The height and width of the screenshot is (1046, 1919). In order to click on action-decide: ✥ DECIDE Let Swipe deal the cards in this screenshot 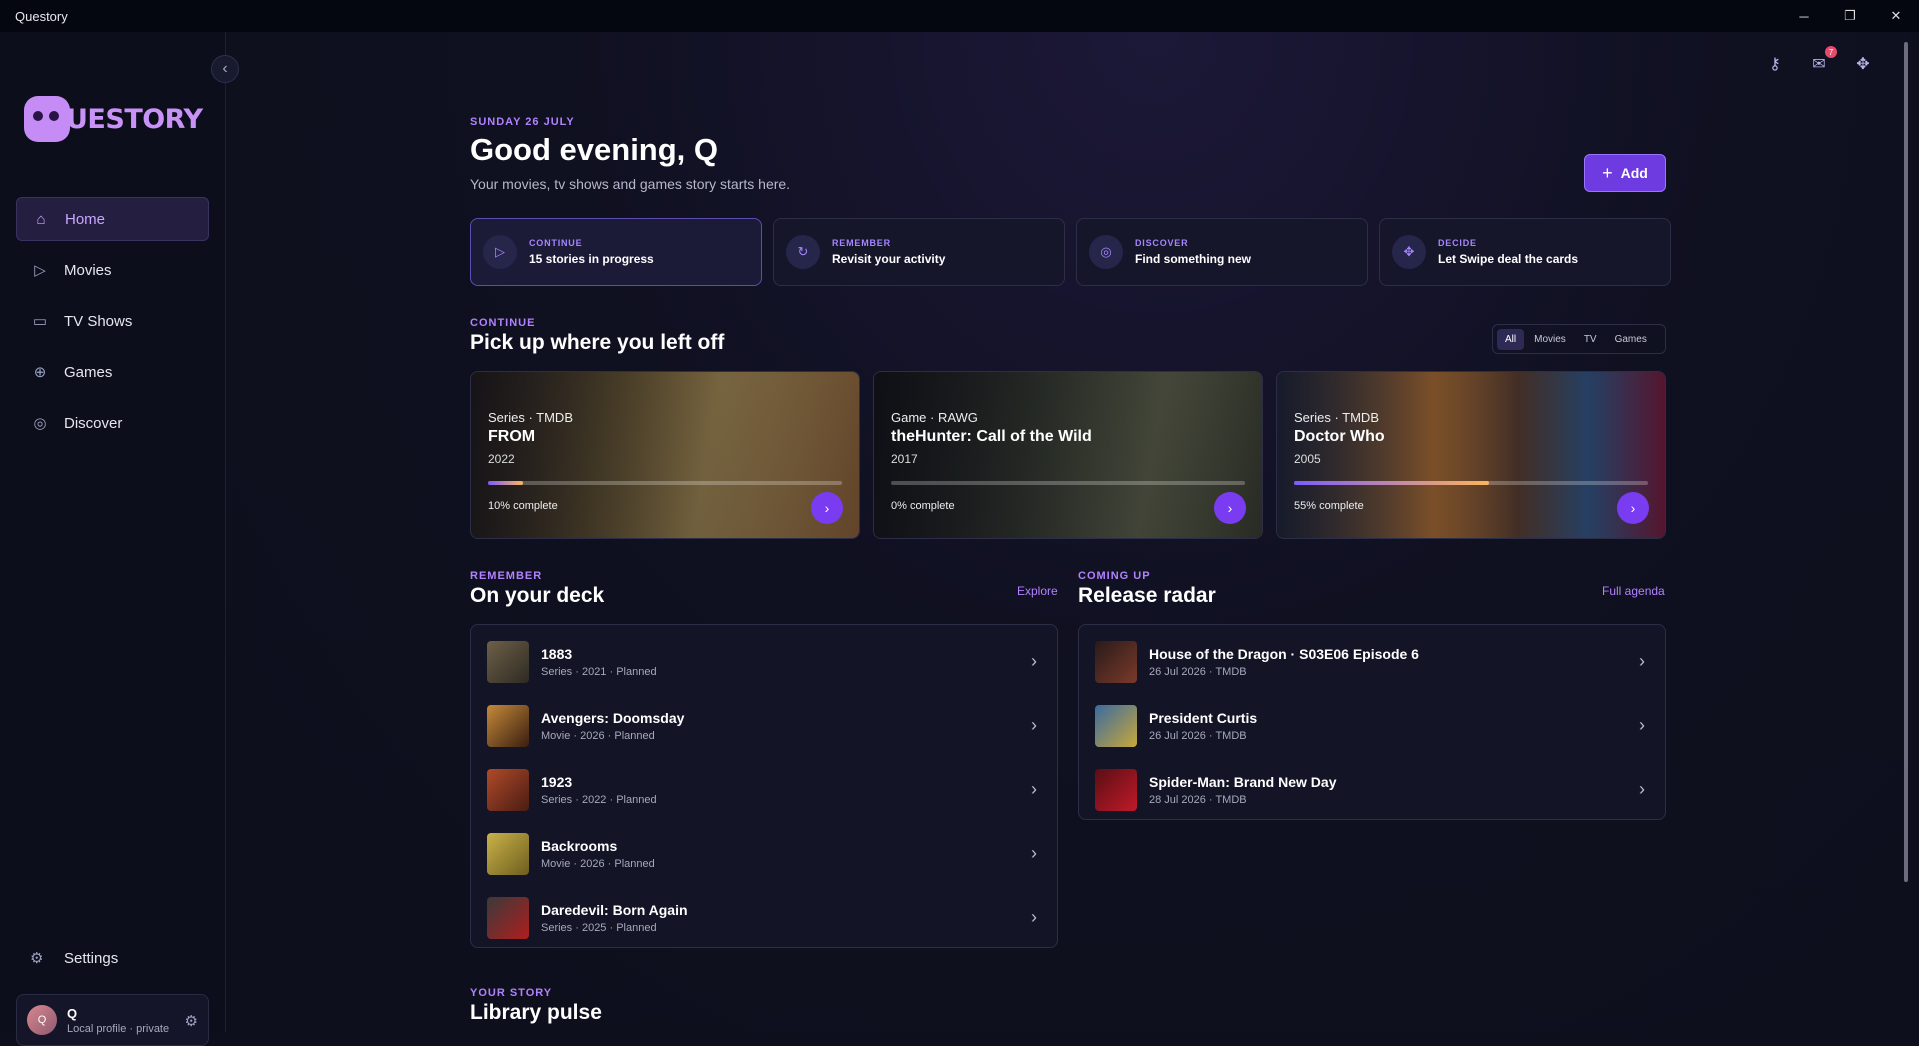, I will do `click(1525, 252)`.